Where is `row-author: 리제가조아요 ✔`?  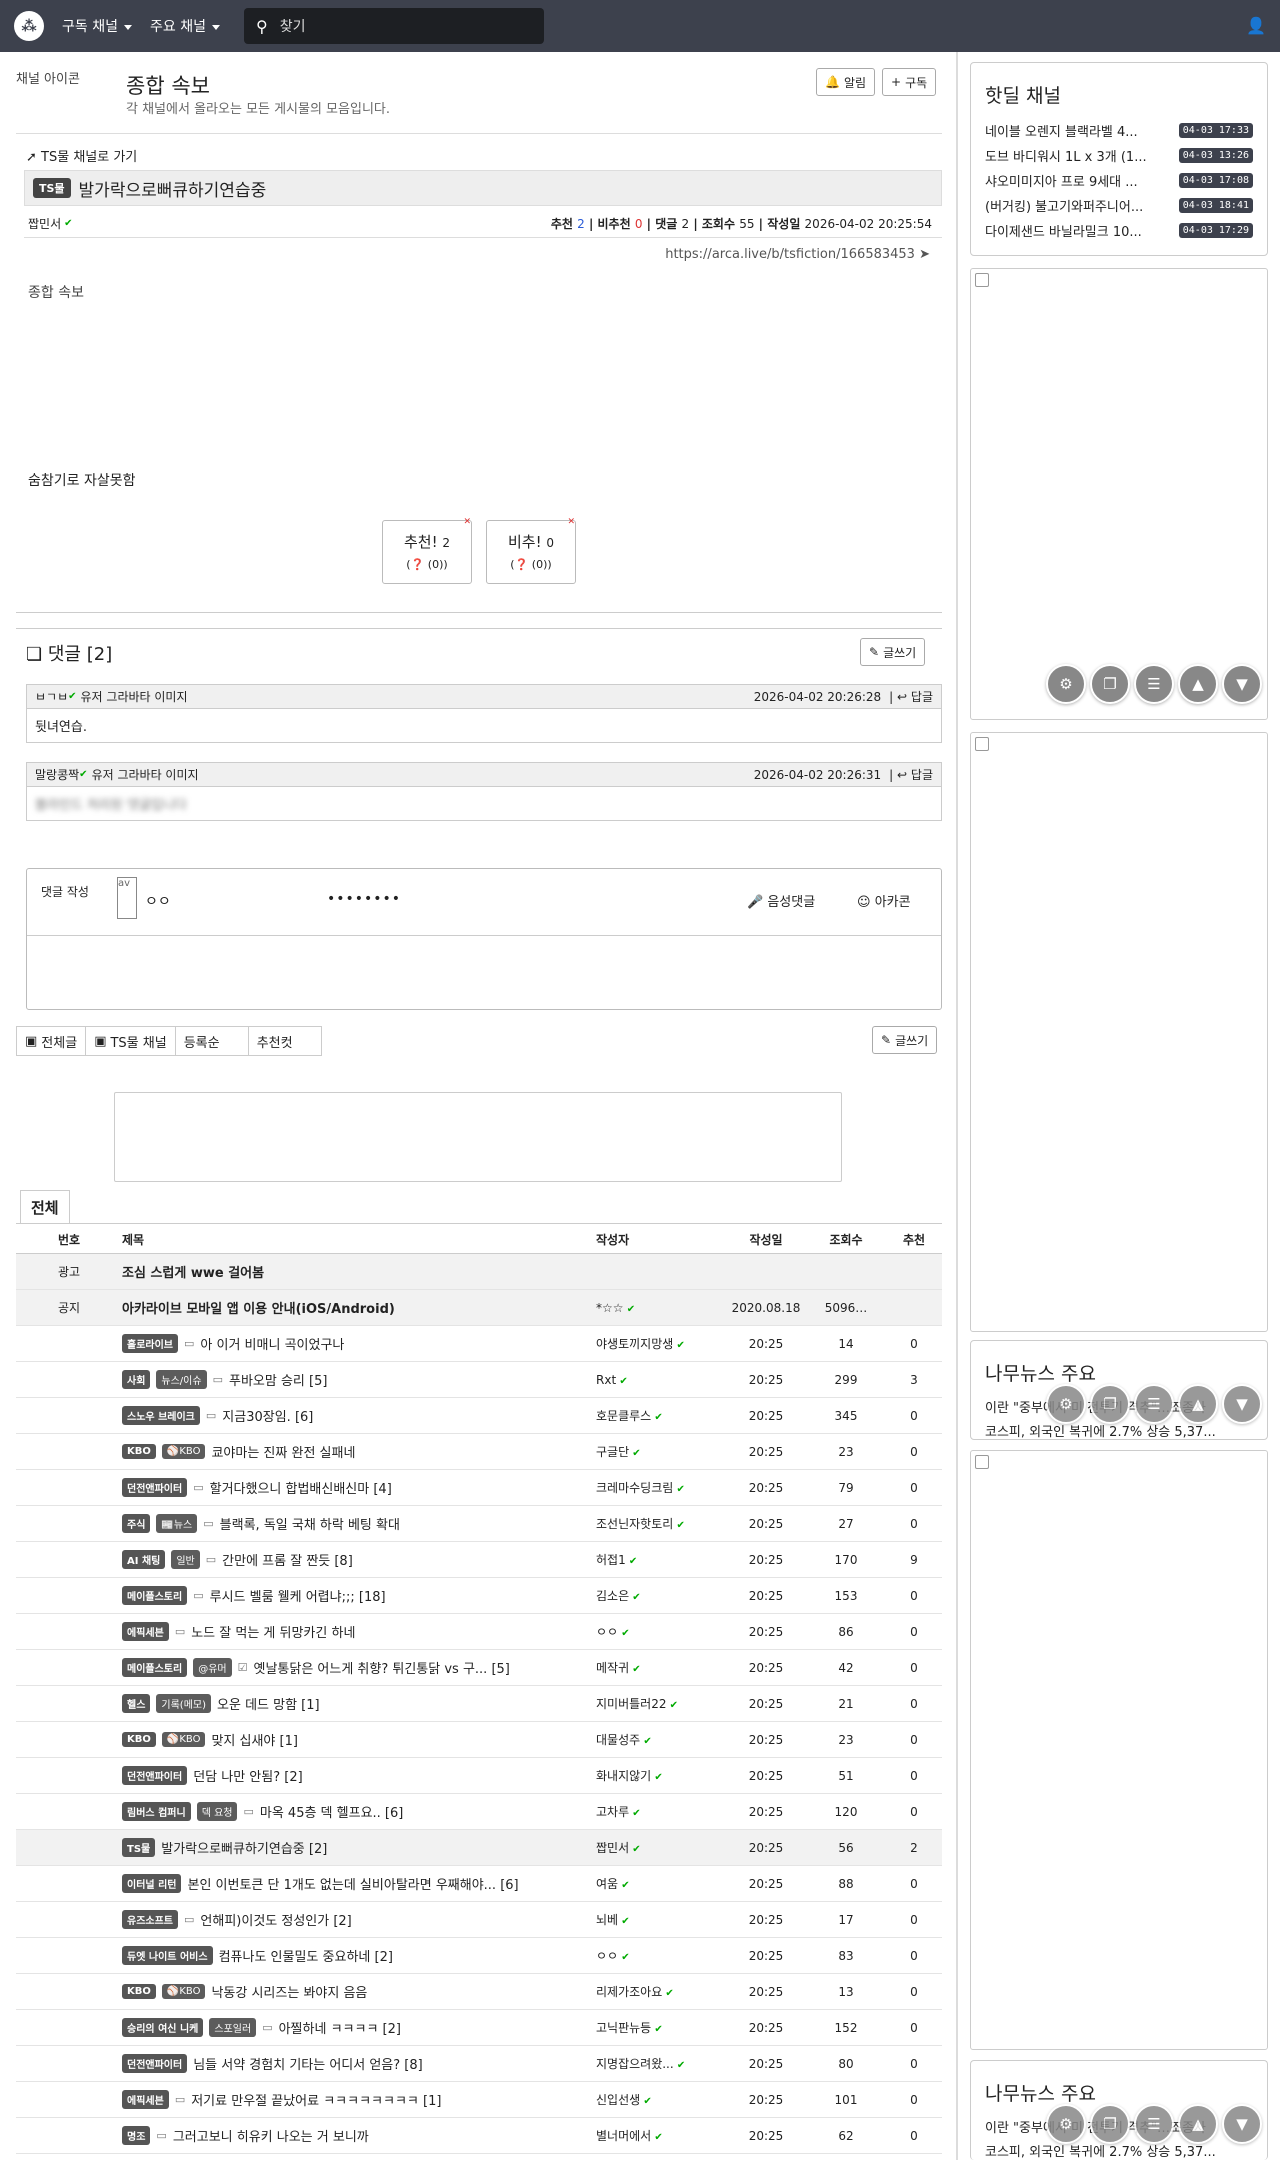
row-author: 리제가조아요 ✔ is located at coordinates (661, 1991).